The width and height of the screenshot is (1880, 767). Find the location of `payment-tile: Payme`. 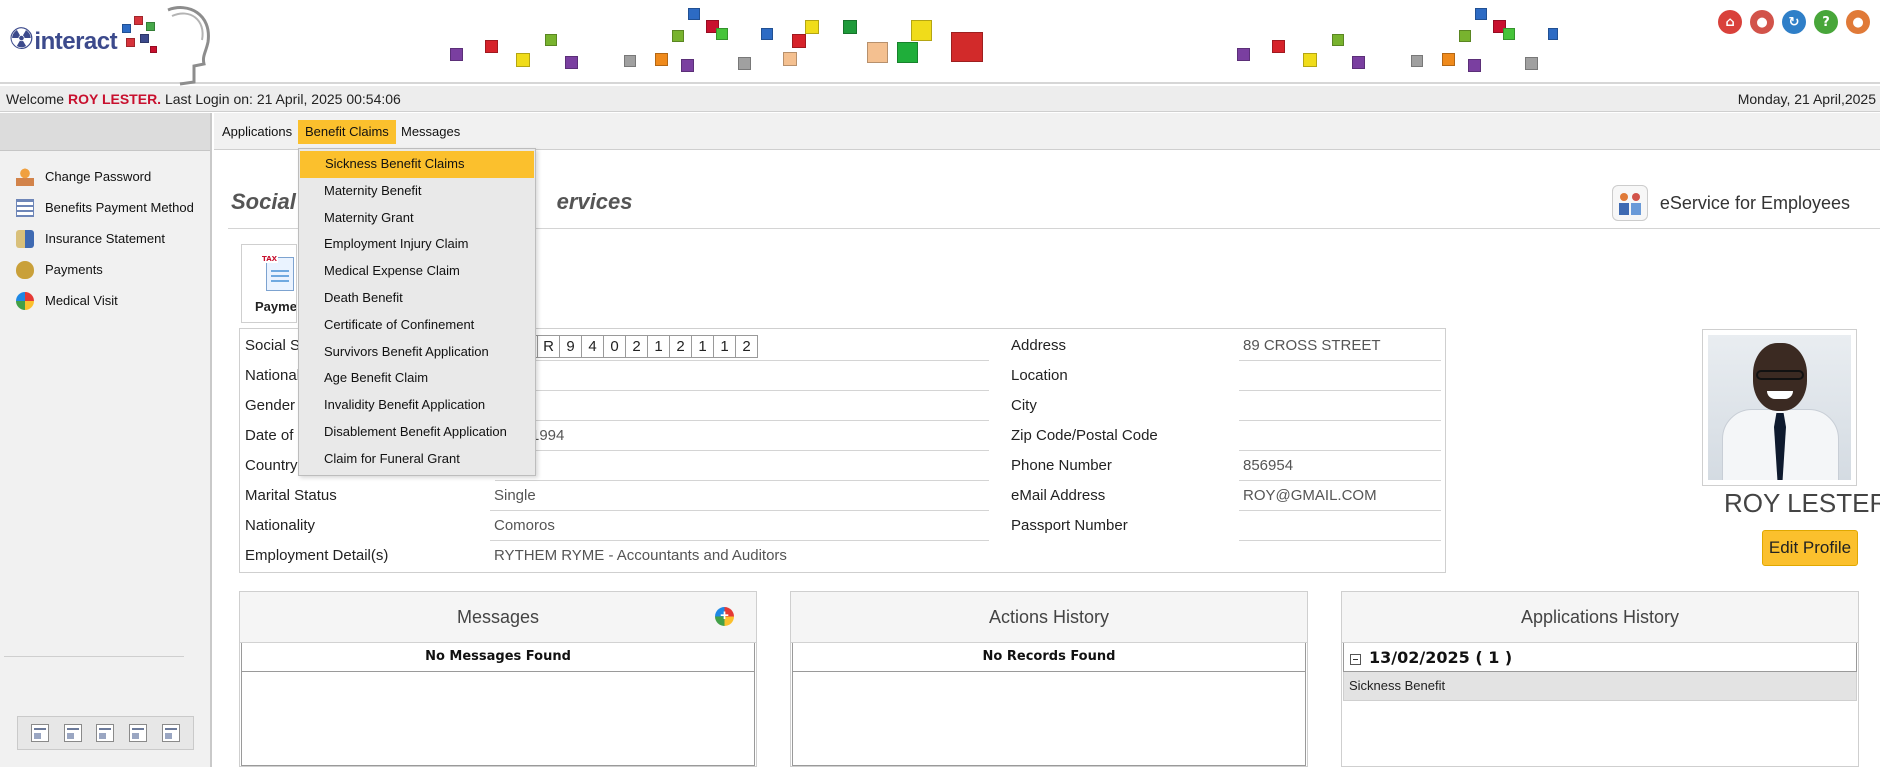

payment-tile: Payme is located at coordinates (269, 283).